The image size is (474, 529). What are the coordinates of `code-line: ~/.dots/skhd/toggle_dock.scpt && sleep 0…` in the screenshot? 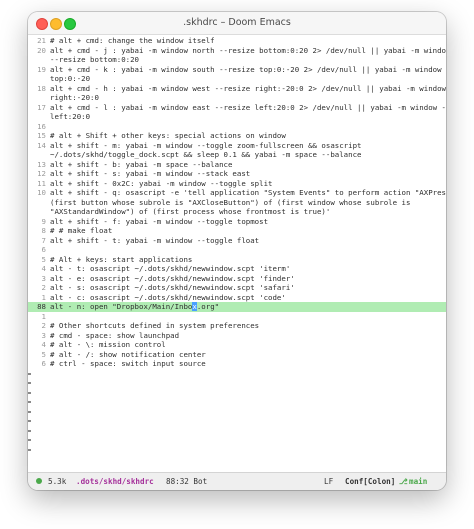 It's located at (237, 155).